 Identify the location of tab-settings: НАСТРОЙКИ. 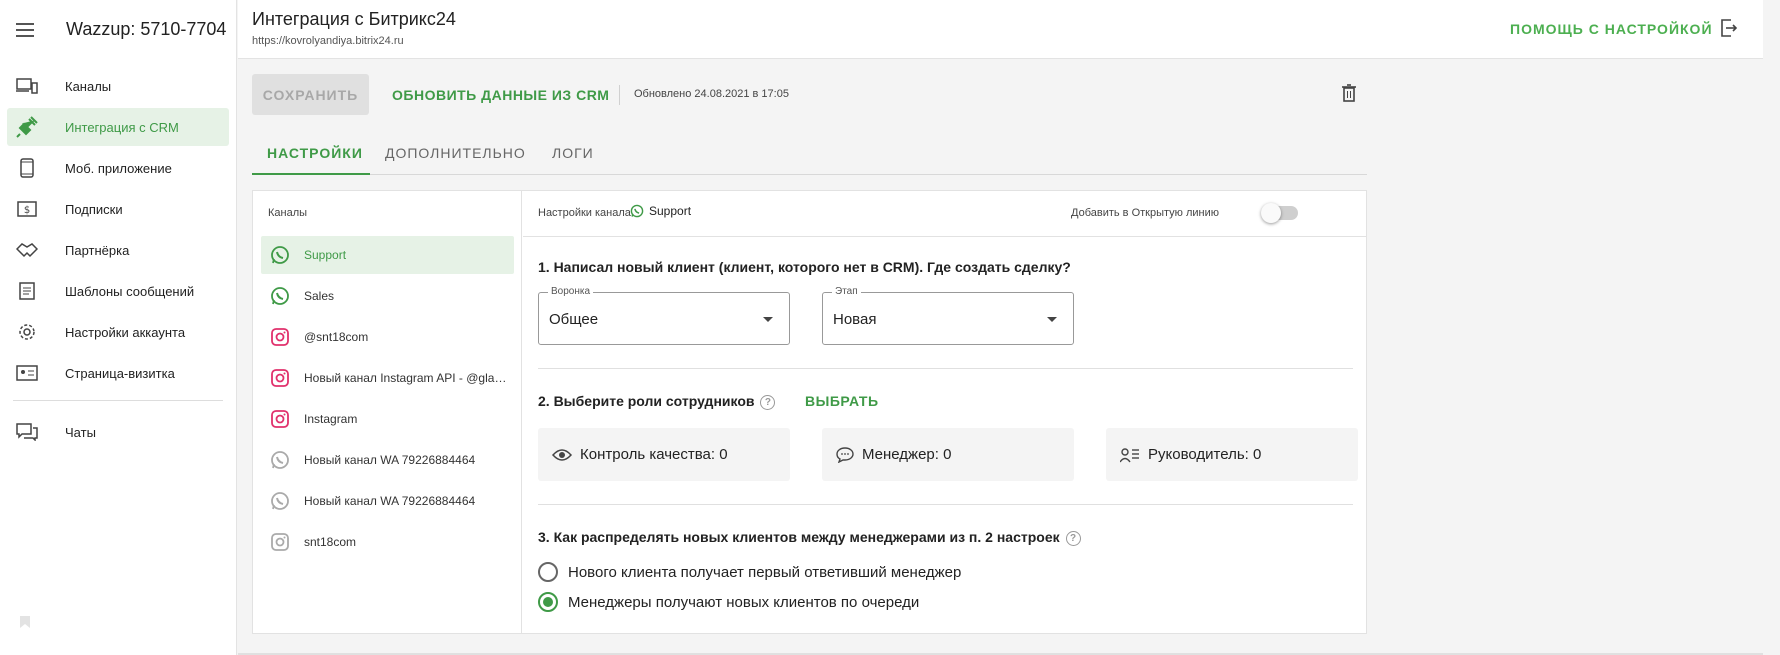
(315, 153).